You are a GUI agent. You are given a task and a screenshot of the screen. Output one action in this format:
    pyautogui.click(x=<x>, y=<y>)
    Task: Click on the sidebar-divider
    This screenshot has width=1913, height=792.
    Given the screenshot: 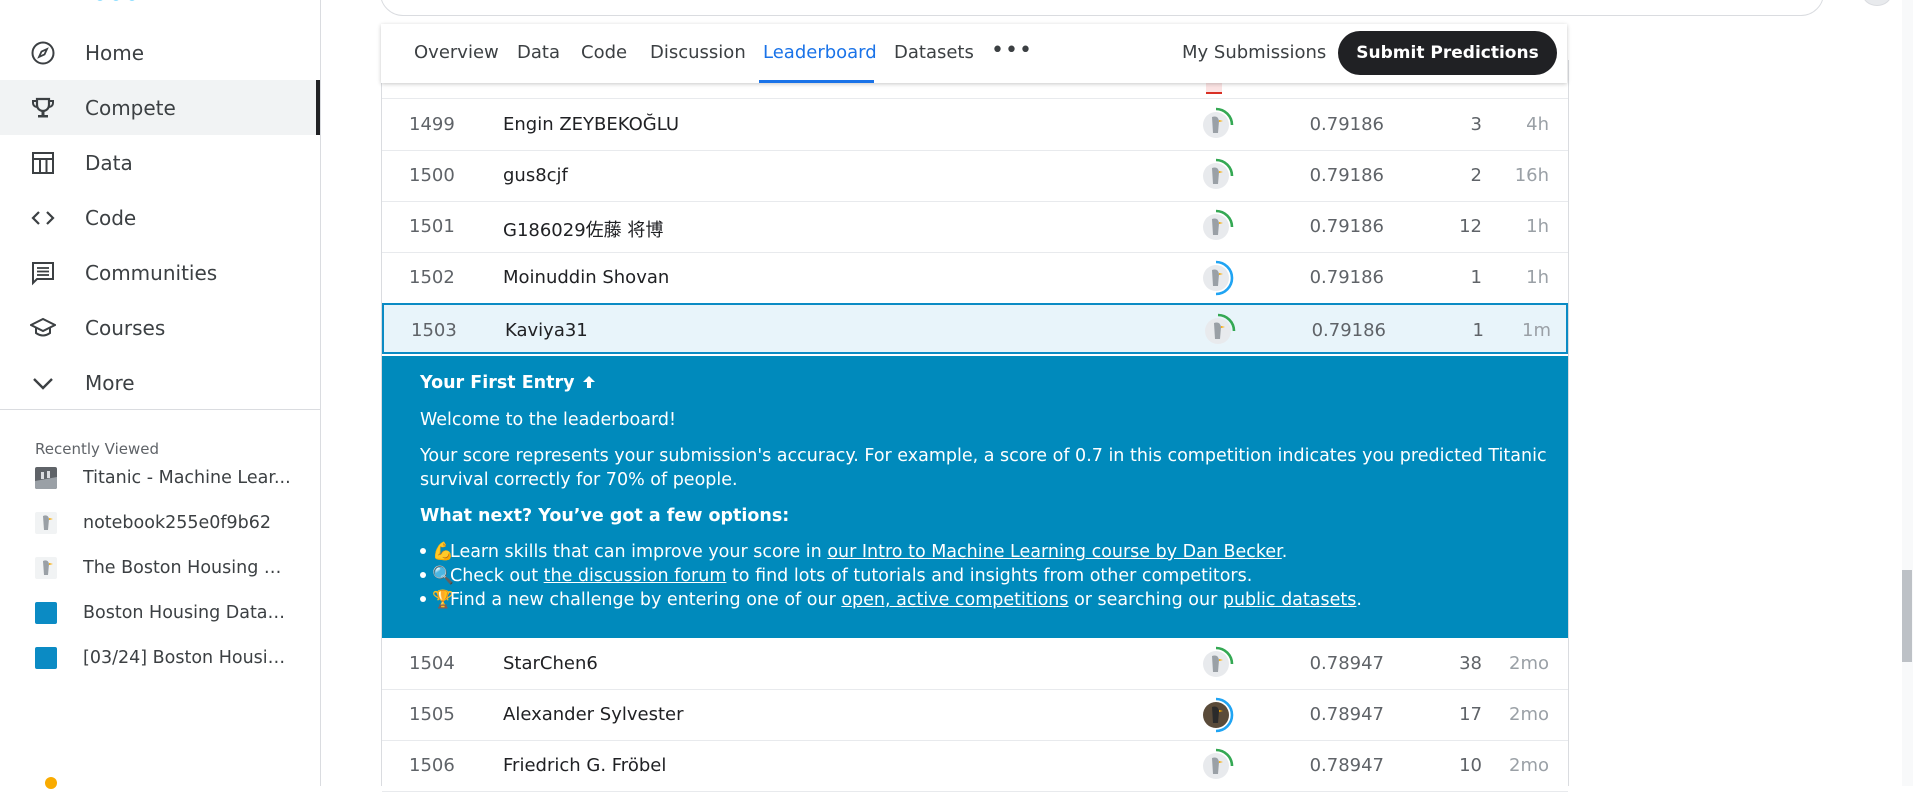 What is the action you would take?
    pyautogui.click(x=160, y=409)
    